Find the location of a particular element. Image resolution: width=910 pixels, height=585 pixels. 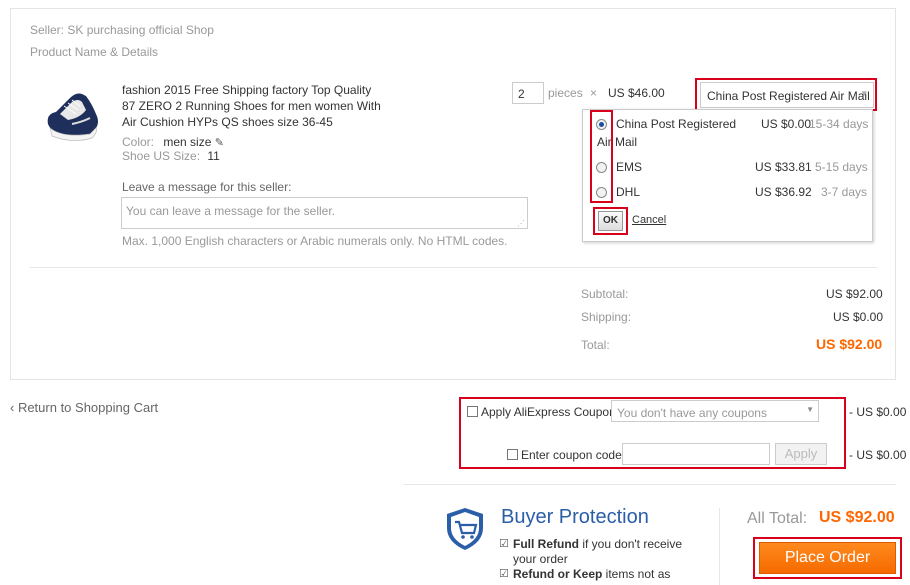

shipping-option-days: 3-7 days is located at coordinates (844, 192).